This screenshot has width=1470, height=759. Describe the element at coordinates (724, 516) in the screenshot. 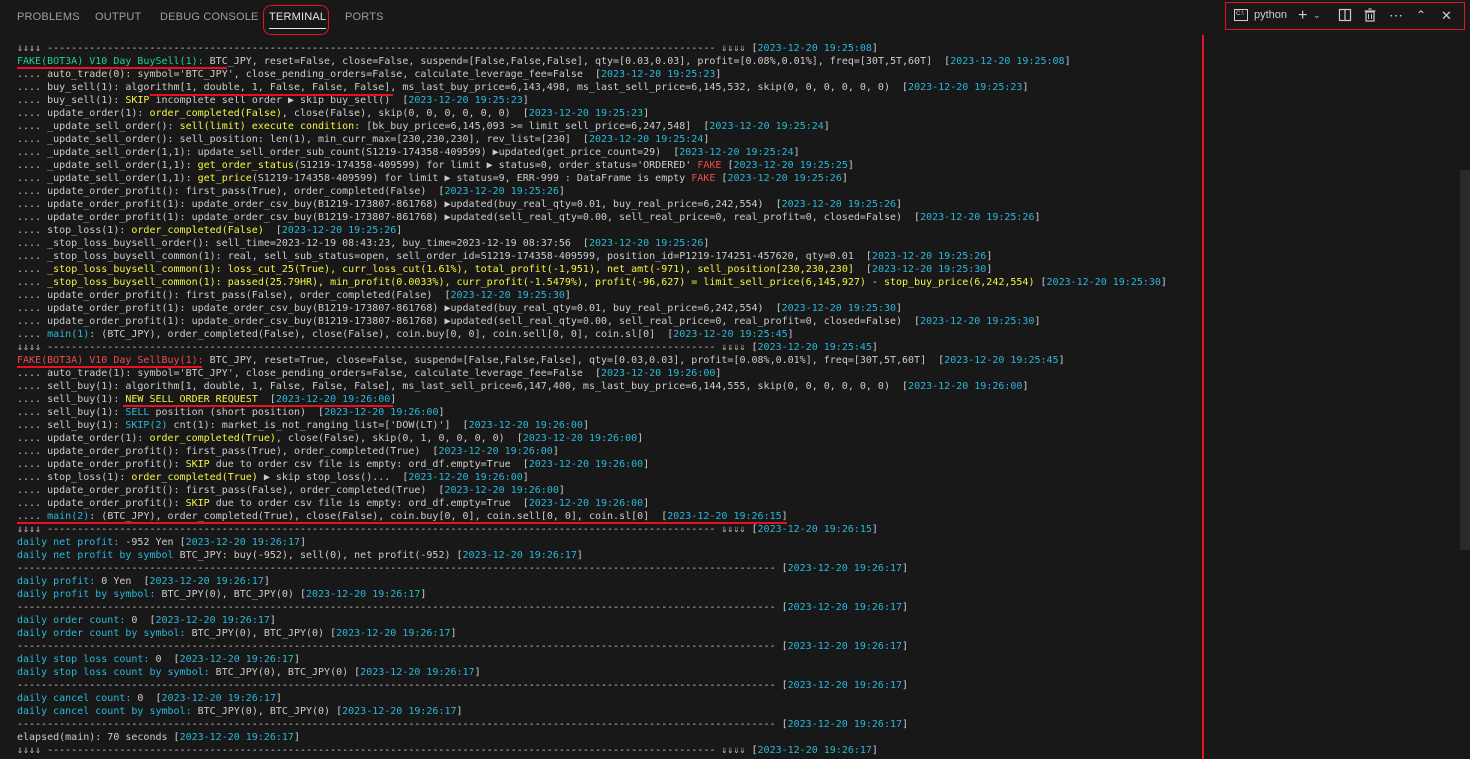

I see `terminal-text: 2023-12-20 19:26:15` at that location.